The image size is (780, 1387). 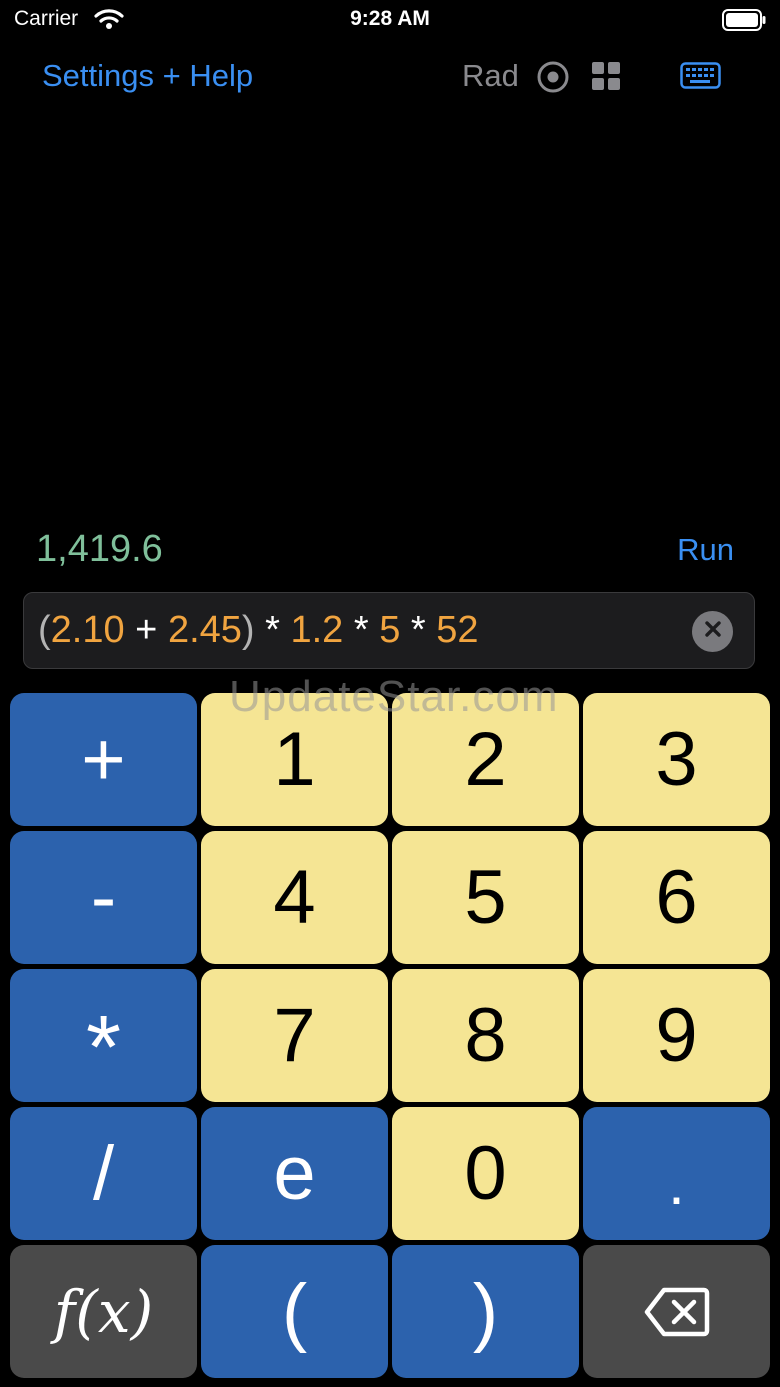 I want to click on battery-icon, so click(x=744, y=22).